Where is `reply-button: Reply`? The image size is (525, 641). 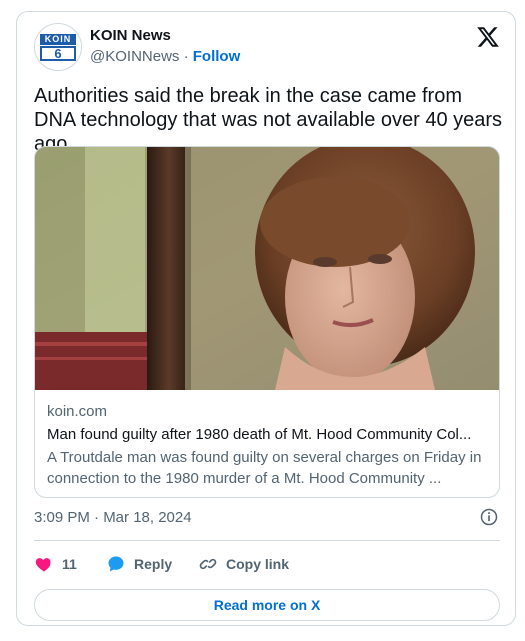
reply-button: Reply is located at coordinates (139, 564).